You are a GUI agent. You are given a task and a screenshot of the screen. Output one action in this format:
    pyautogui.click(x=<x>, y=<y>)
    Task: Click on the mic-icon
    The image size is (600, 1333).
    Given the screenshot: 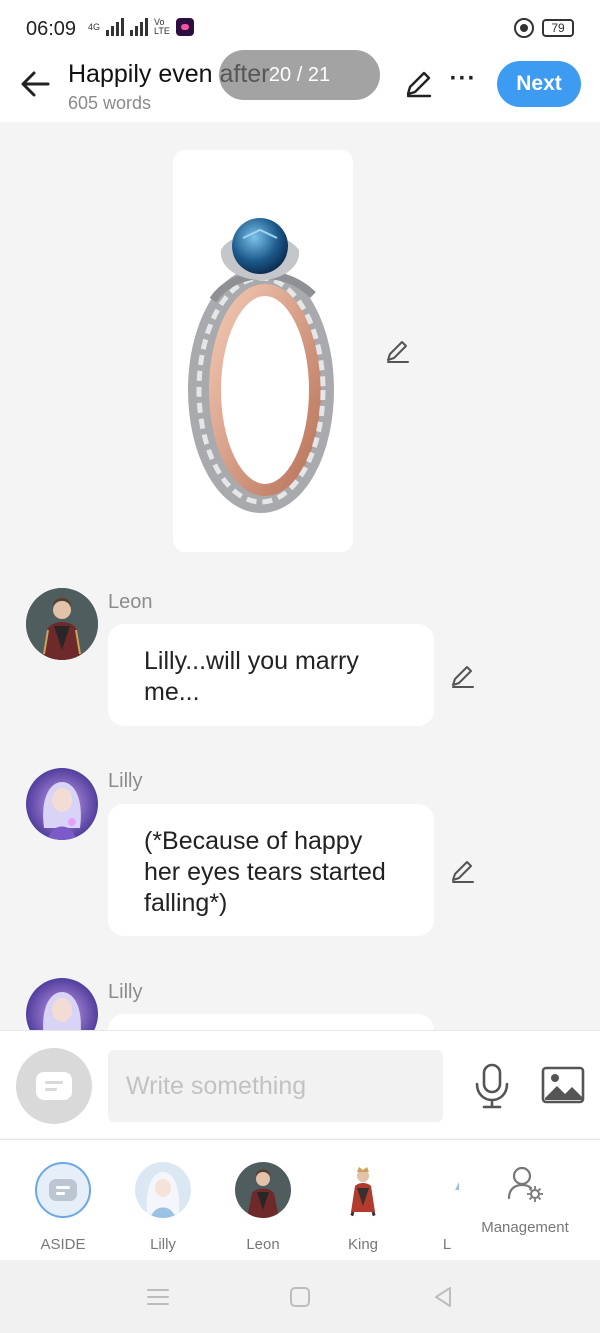 What is the action you would take?
    pyautogui.click(x=492, y=1086)
    